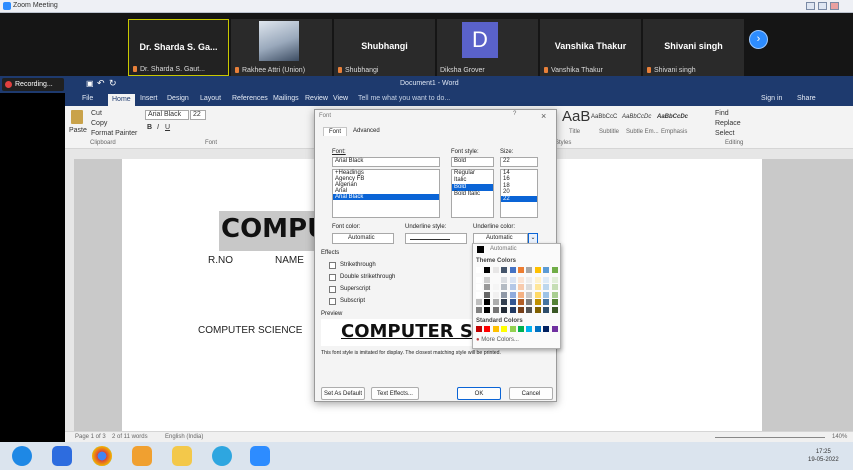 The image size is (853, 470). Describe the element at coordinates (340, 98) in the screenshot. I see `tab-view: View` at that location.